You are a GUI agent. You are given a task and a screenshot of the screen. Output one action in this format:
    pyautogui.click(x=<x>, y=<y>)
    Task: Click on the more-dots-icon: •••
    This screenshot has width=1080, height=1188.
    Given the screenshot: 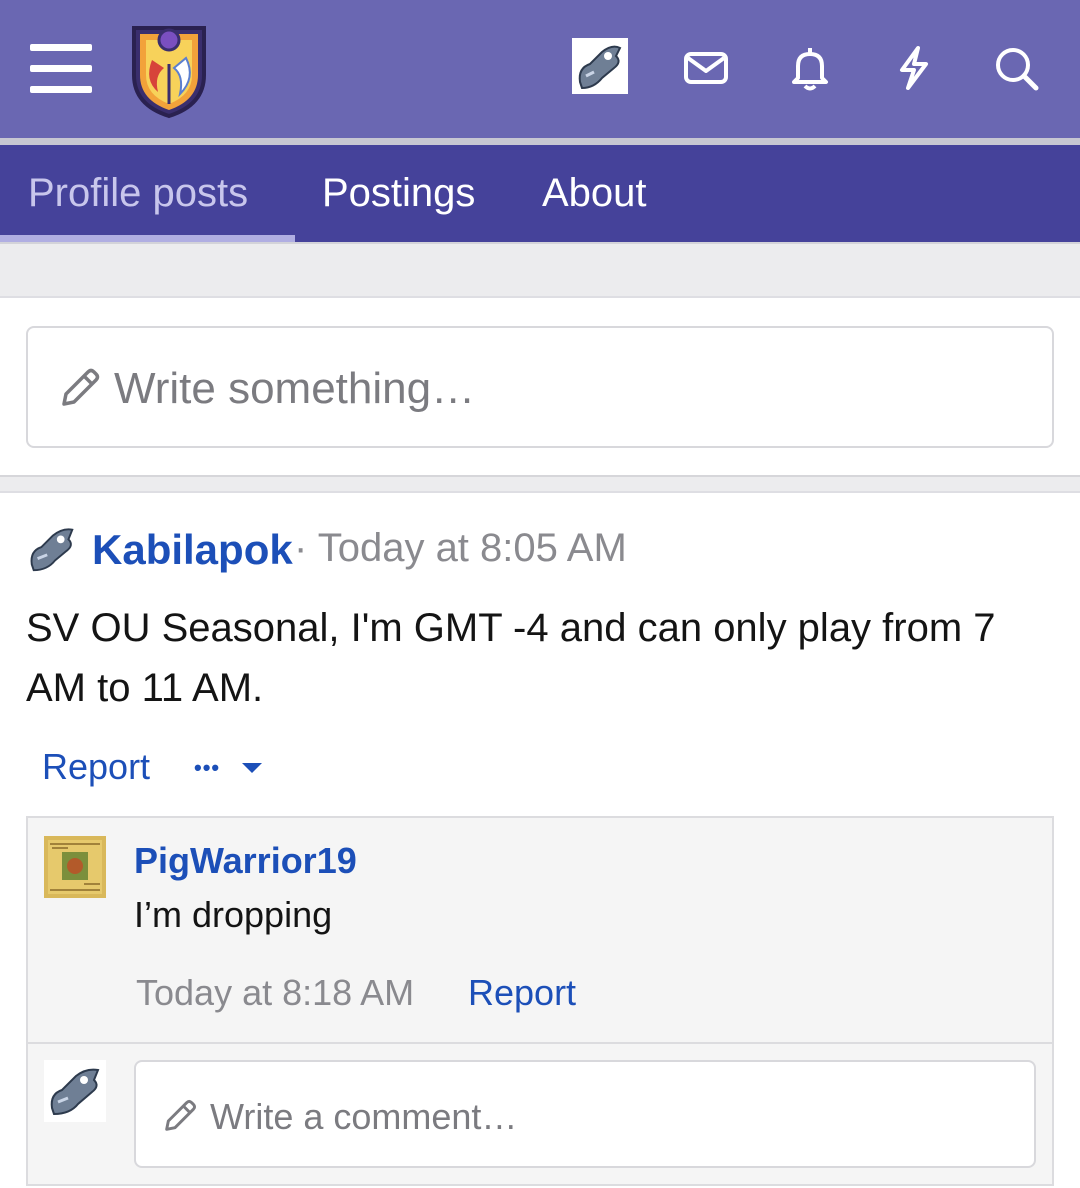 What is the action you would take?
    pyautogui.click(x=207, y=767)
    